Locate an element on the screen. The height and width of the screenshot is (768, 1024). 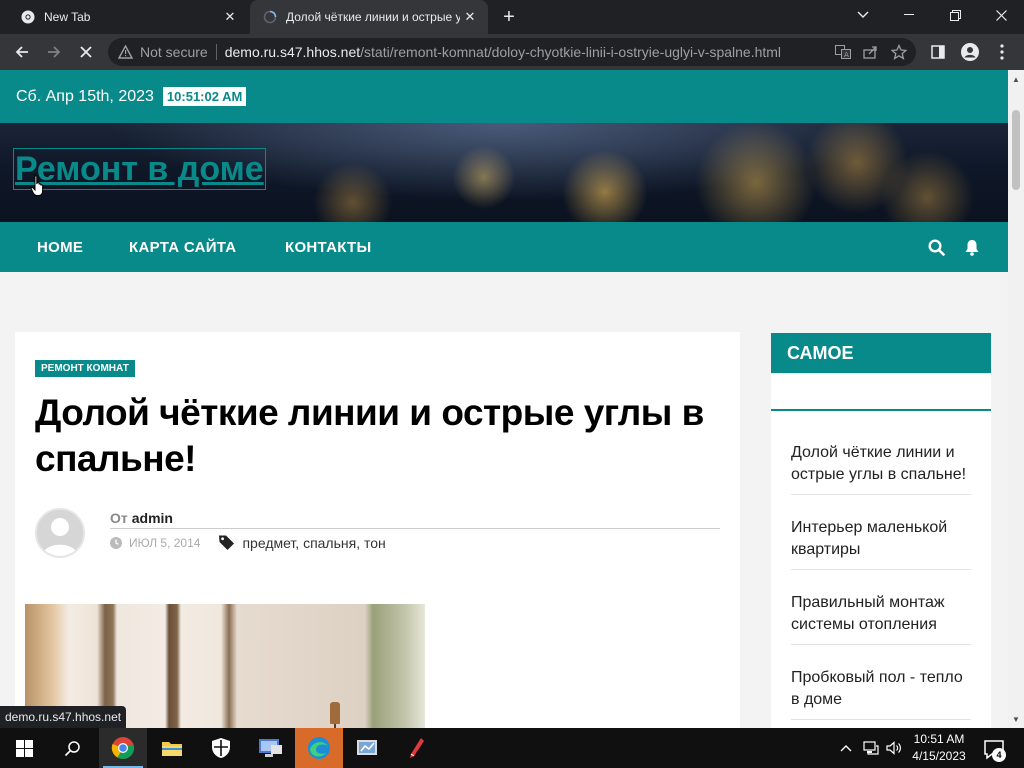
loading-spinner-icon is located at coordinates (270, 17).